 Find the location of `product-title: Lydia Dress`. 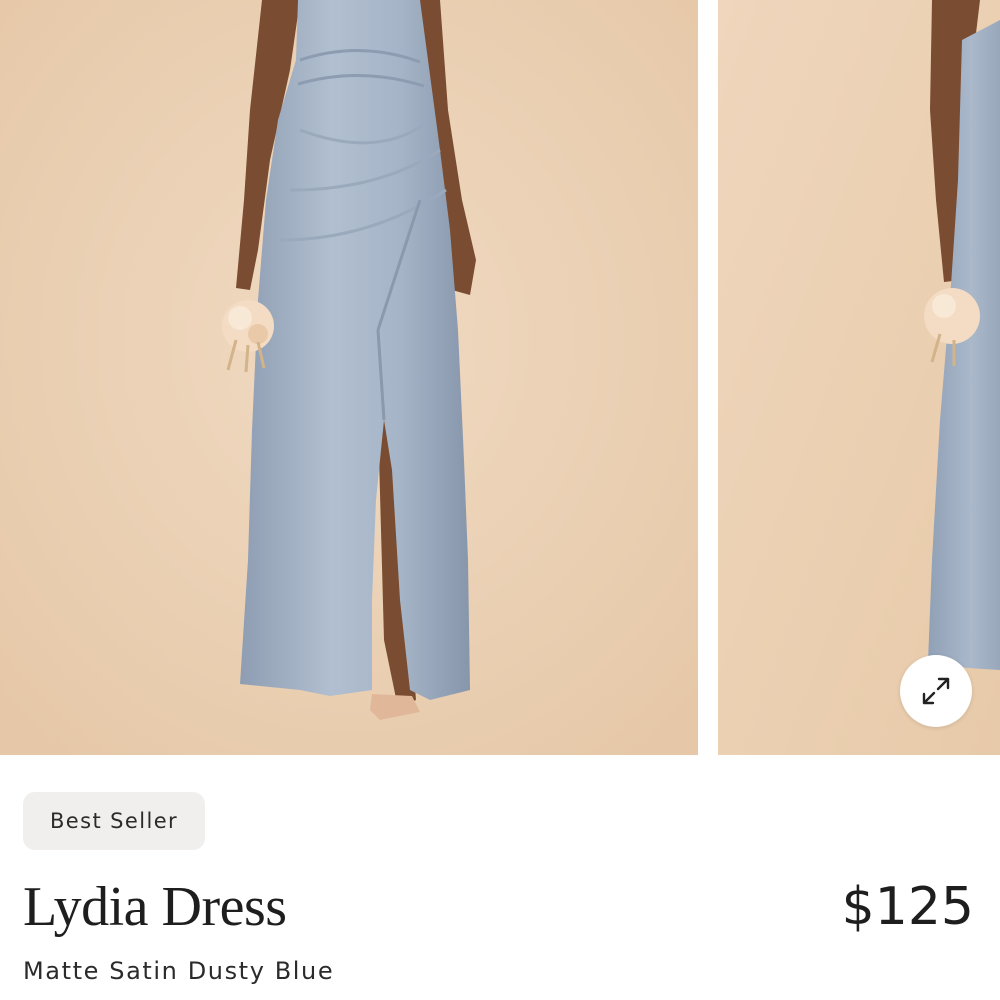

product-title: Lydia Dress is located at coordinates (155, 907).